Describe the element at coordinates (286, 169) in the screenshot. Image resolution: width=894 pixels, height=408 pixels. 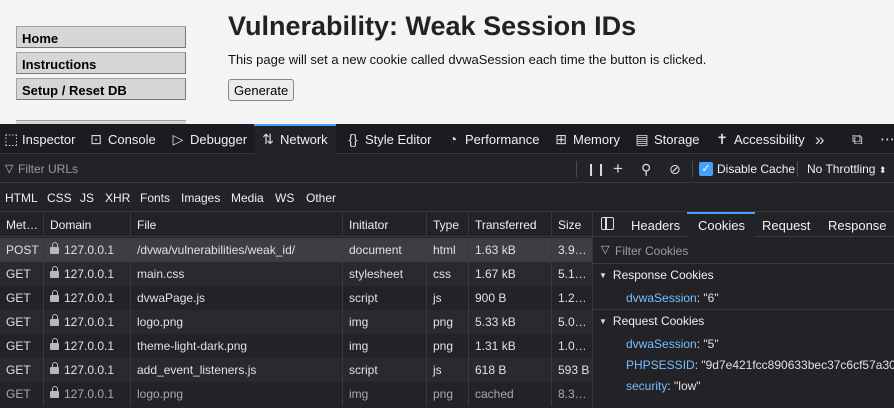
I see `filter-urls-input` at that location.